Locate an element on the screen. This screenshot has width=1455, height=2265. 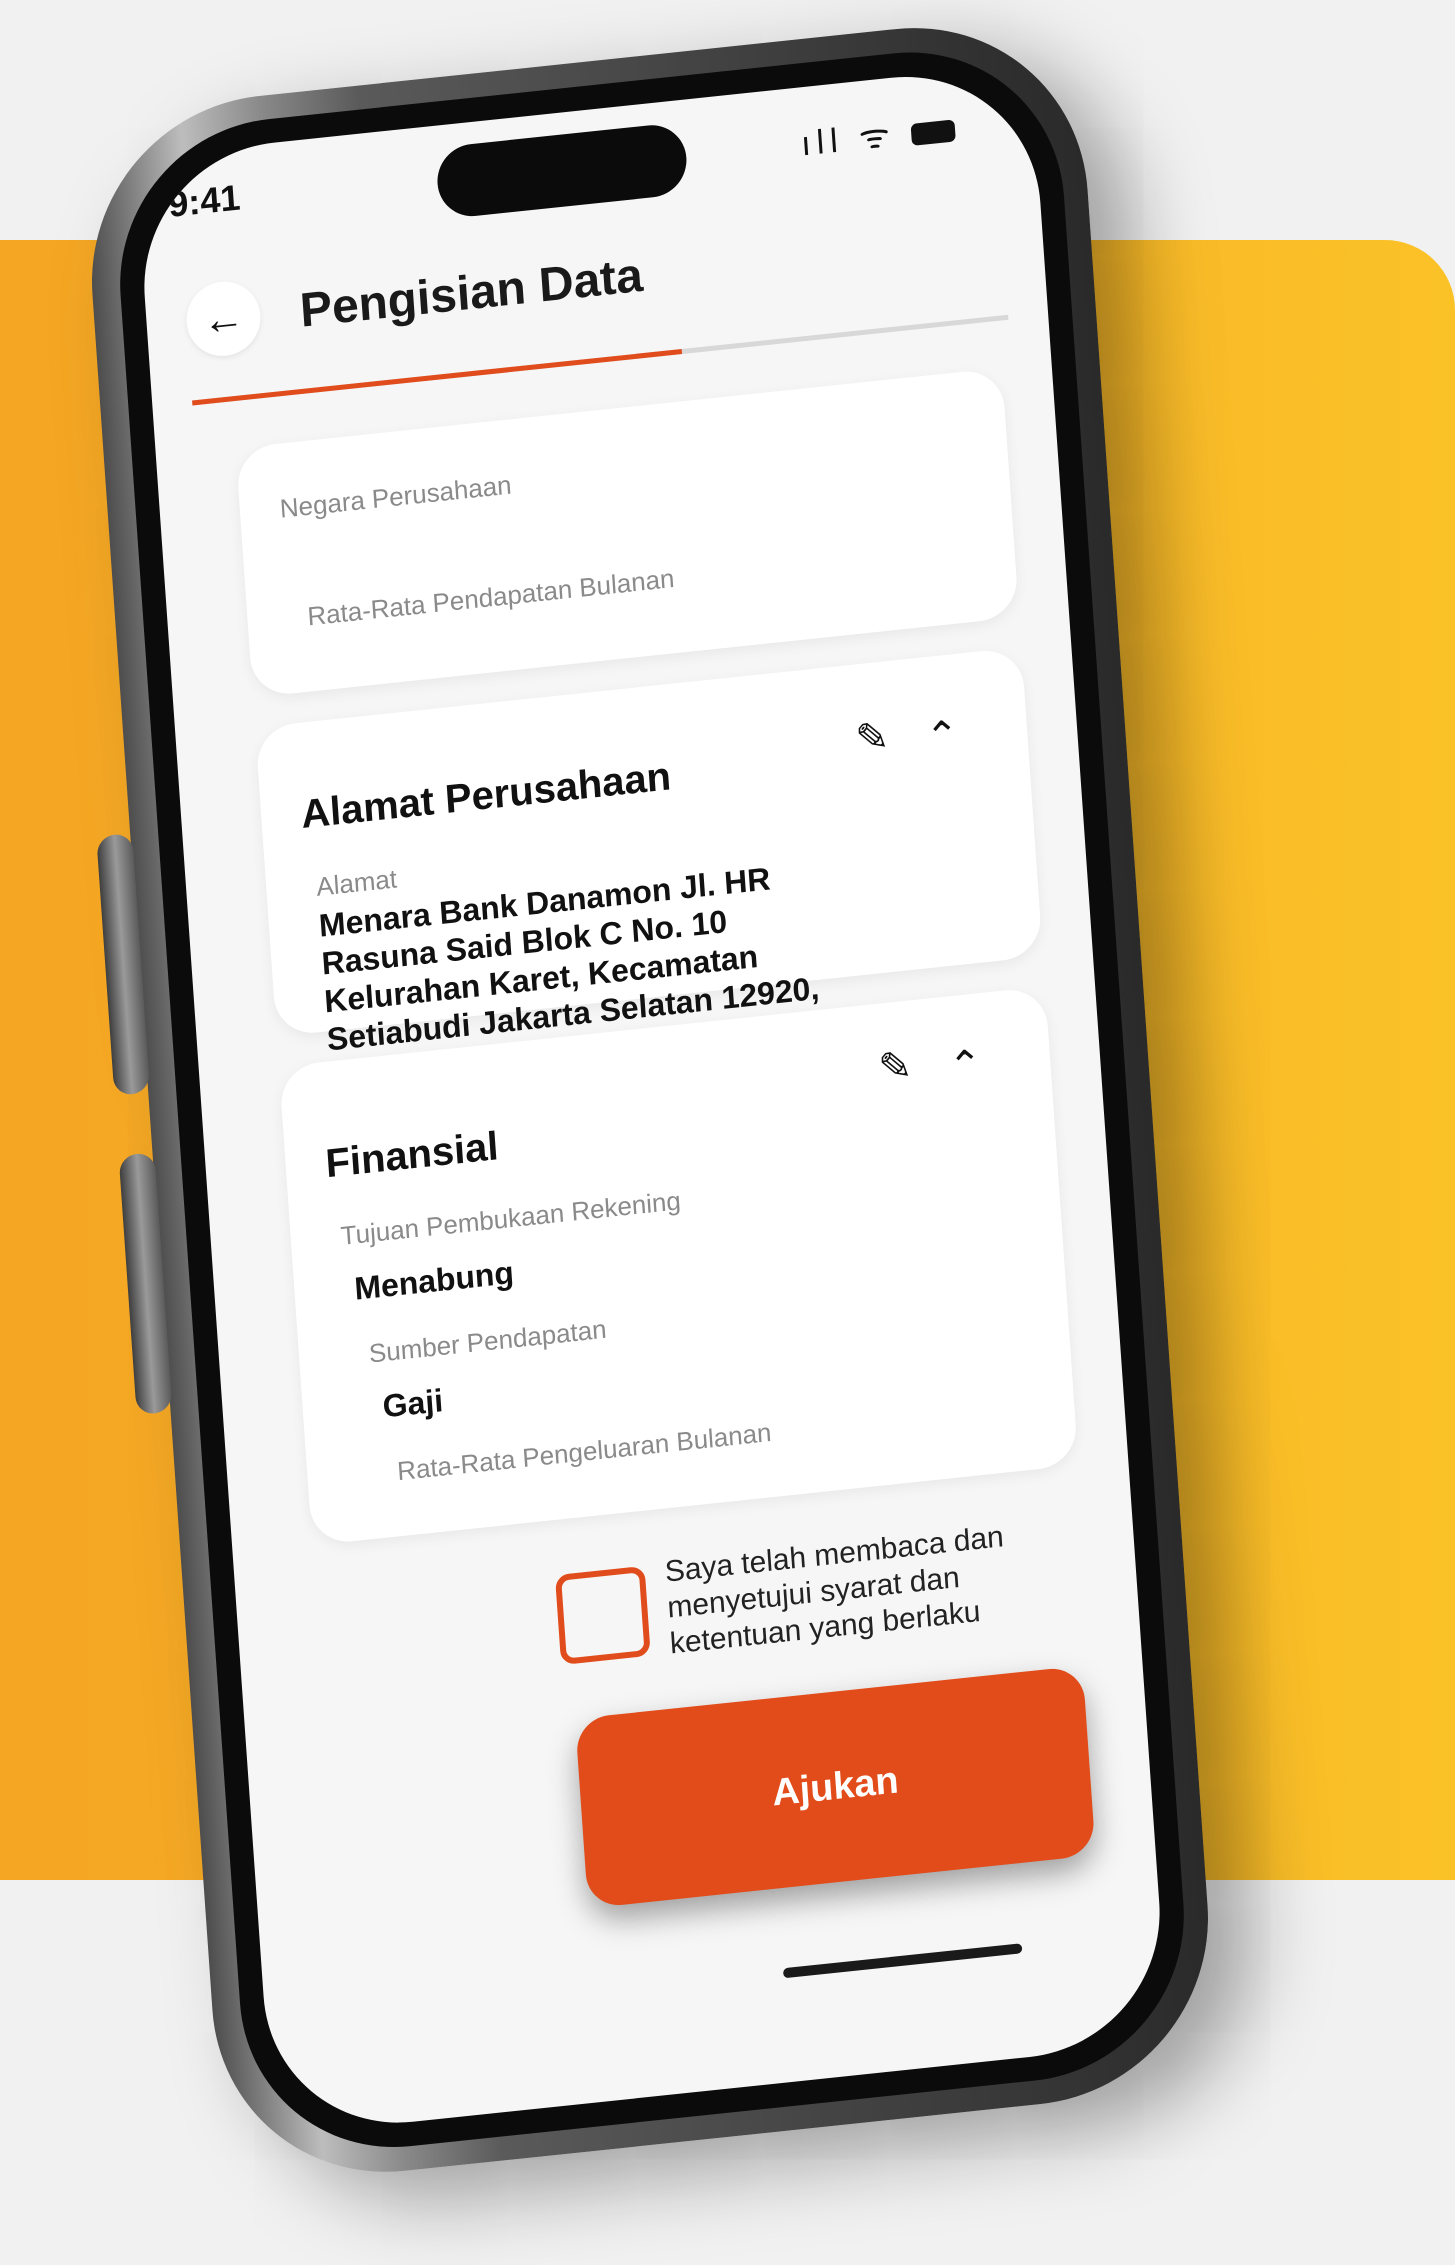
submit-button: Ajukan is located at coordinates (835, 1787).